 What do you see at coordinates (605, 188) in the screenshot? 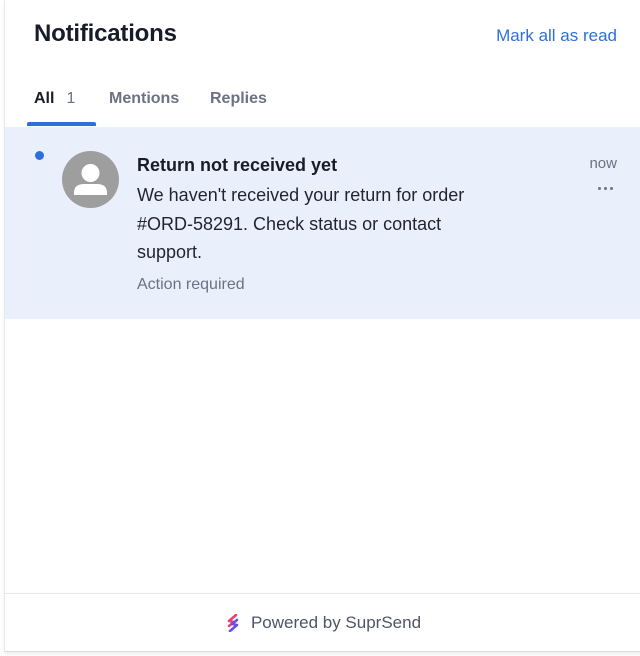
I see `ellipsis-icon` at bounding box center [605, 188].